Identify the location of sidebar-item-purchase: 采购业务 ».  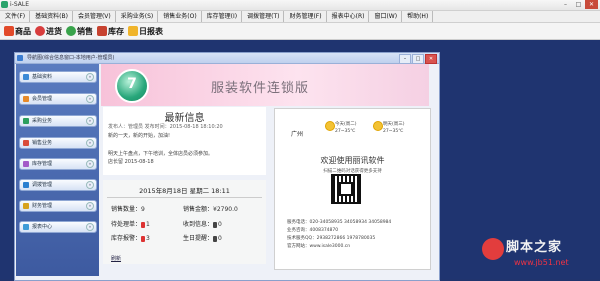
(58, 121).